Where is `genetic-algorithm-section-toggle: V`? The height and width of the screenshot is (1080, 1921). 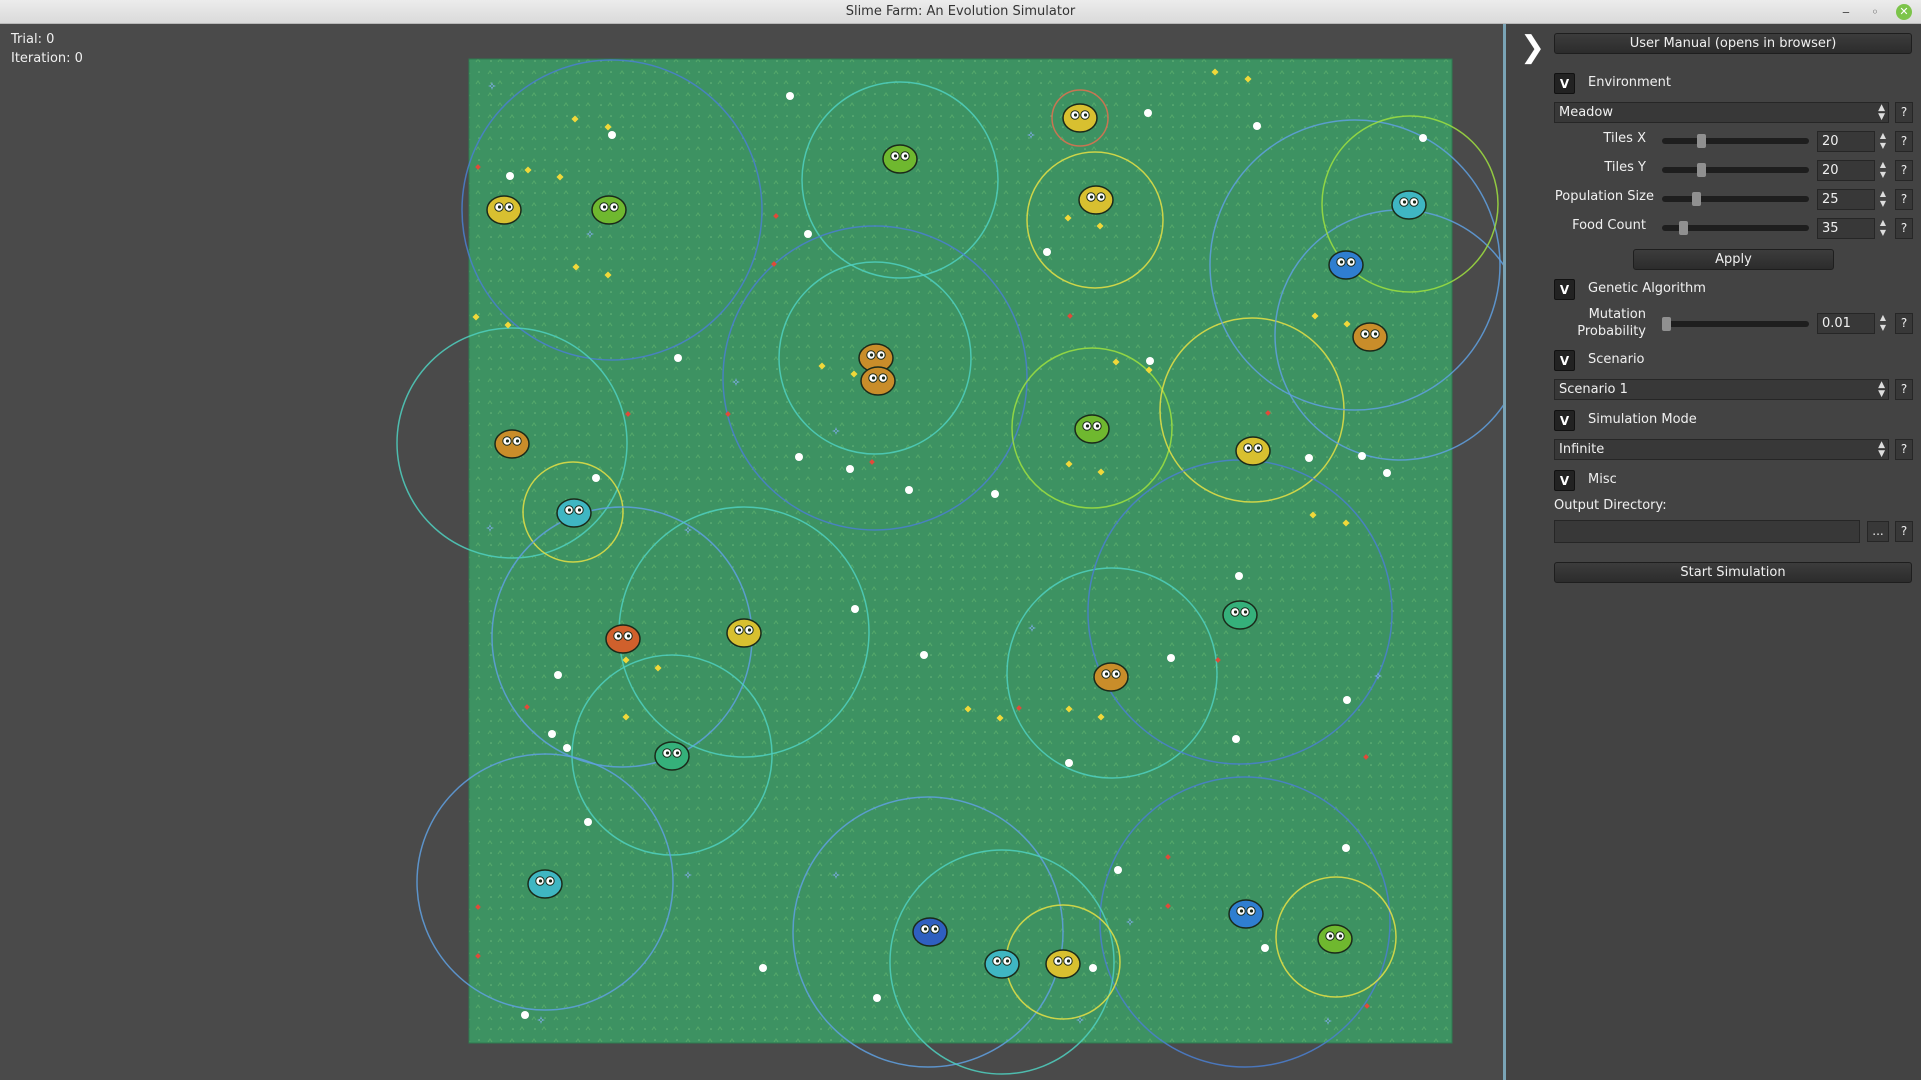 genetic-algorithm-section-toggle: V is located at coordinates (1564, 289).